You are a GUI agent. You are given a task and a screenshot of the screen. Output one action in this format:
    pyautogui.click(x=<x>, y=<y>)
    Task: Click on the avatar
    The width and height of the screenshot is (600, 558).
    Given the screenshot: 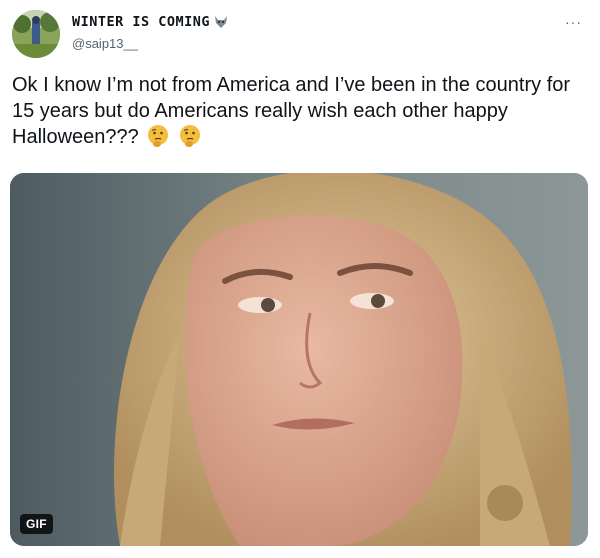 What is the action you would take?
    pyautogui.click(x=36, y=34)
    